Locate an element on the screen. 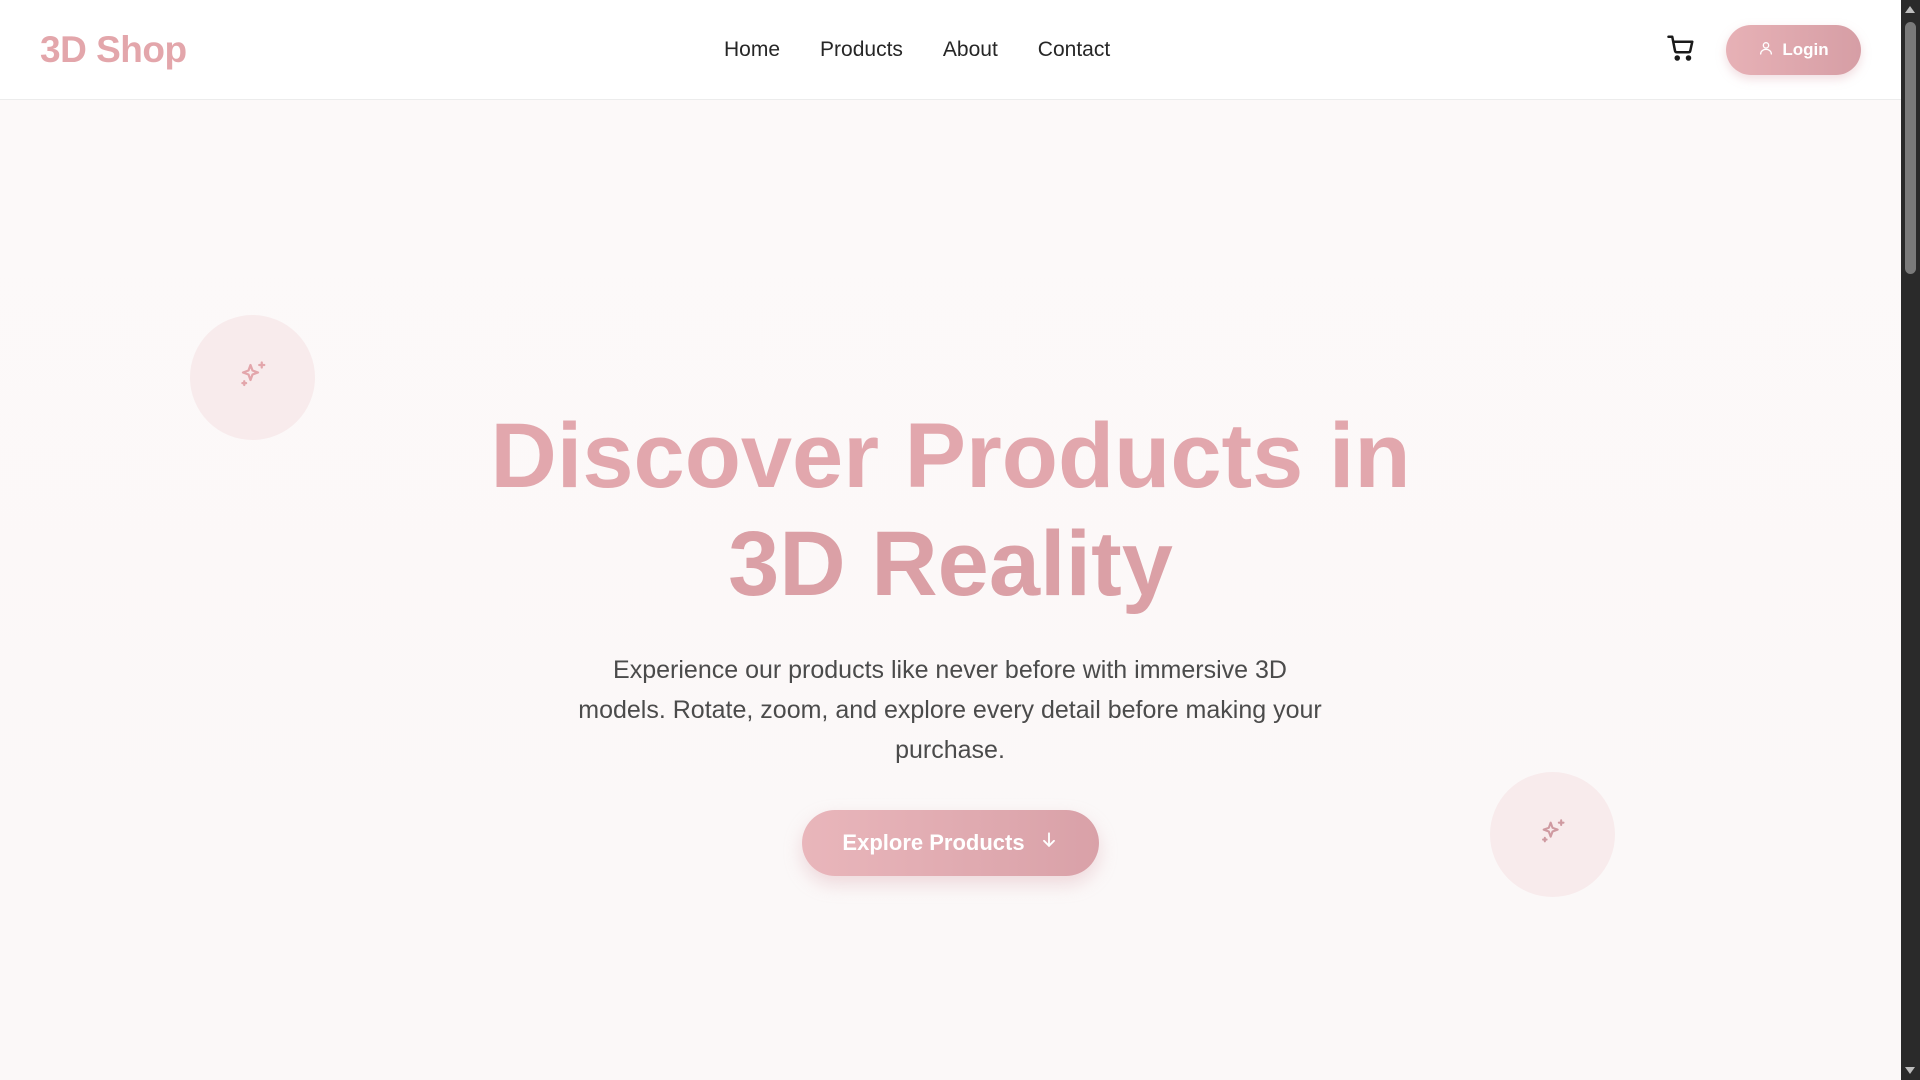 The width and height of the screenshot is (1920, 1080). nav-home: Home is located at coordinates (752, 50).